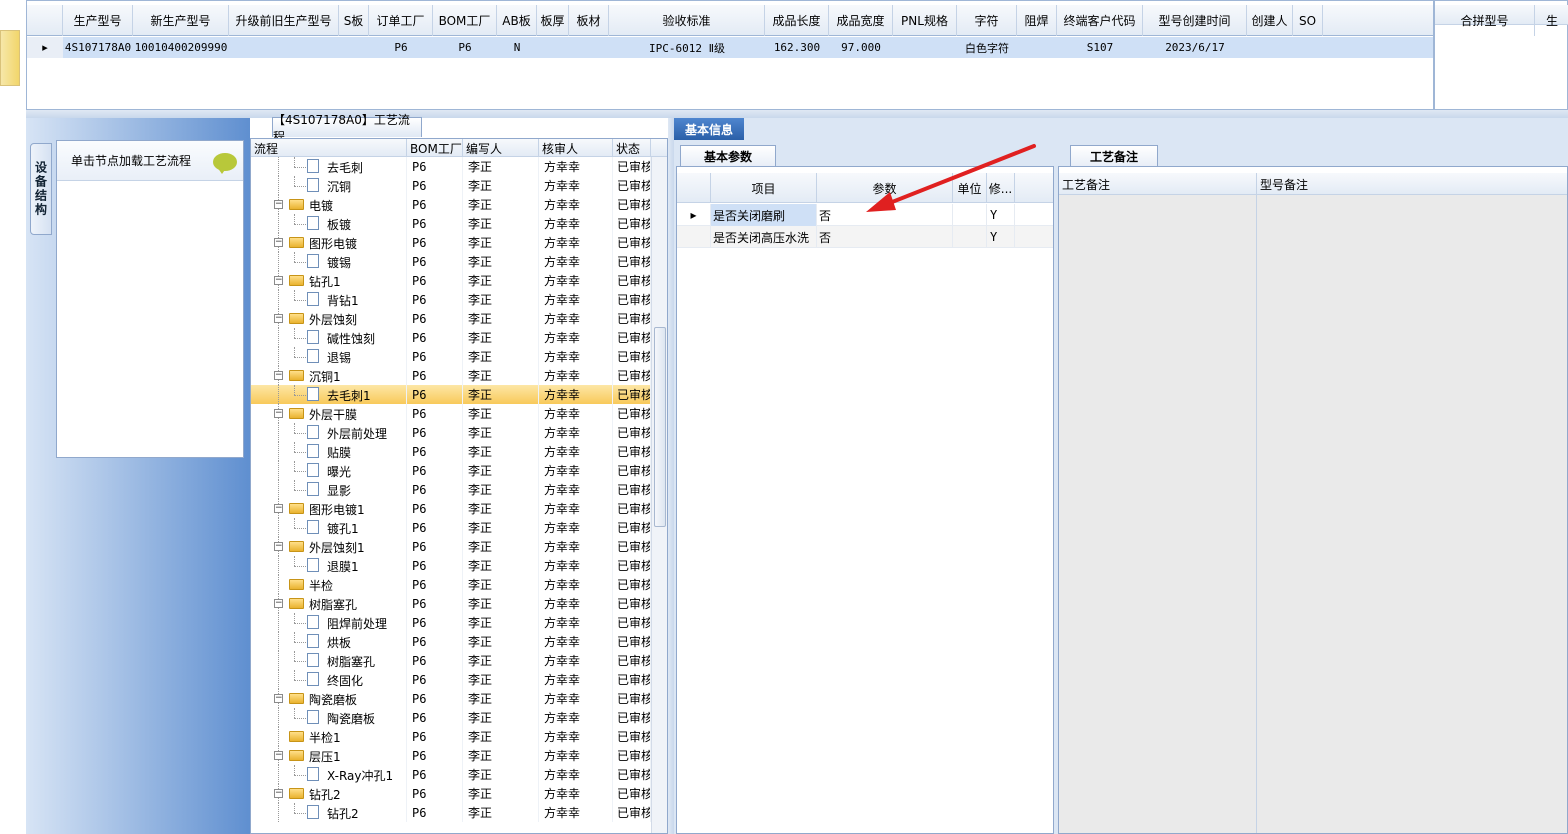  What do you see at coordinates (329, 812) in the screenshot?
I see `tree-node: 钻孔2` at bounding box center [329, 812].